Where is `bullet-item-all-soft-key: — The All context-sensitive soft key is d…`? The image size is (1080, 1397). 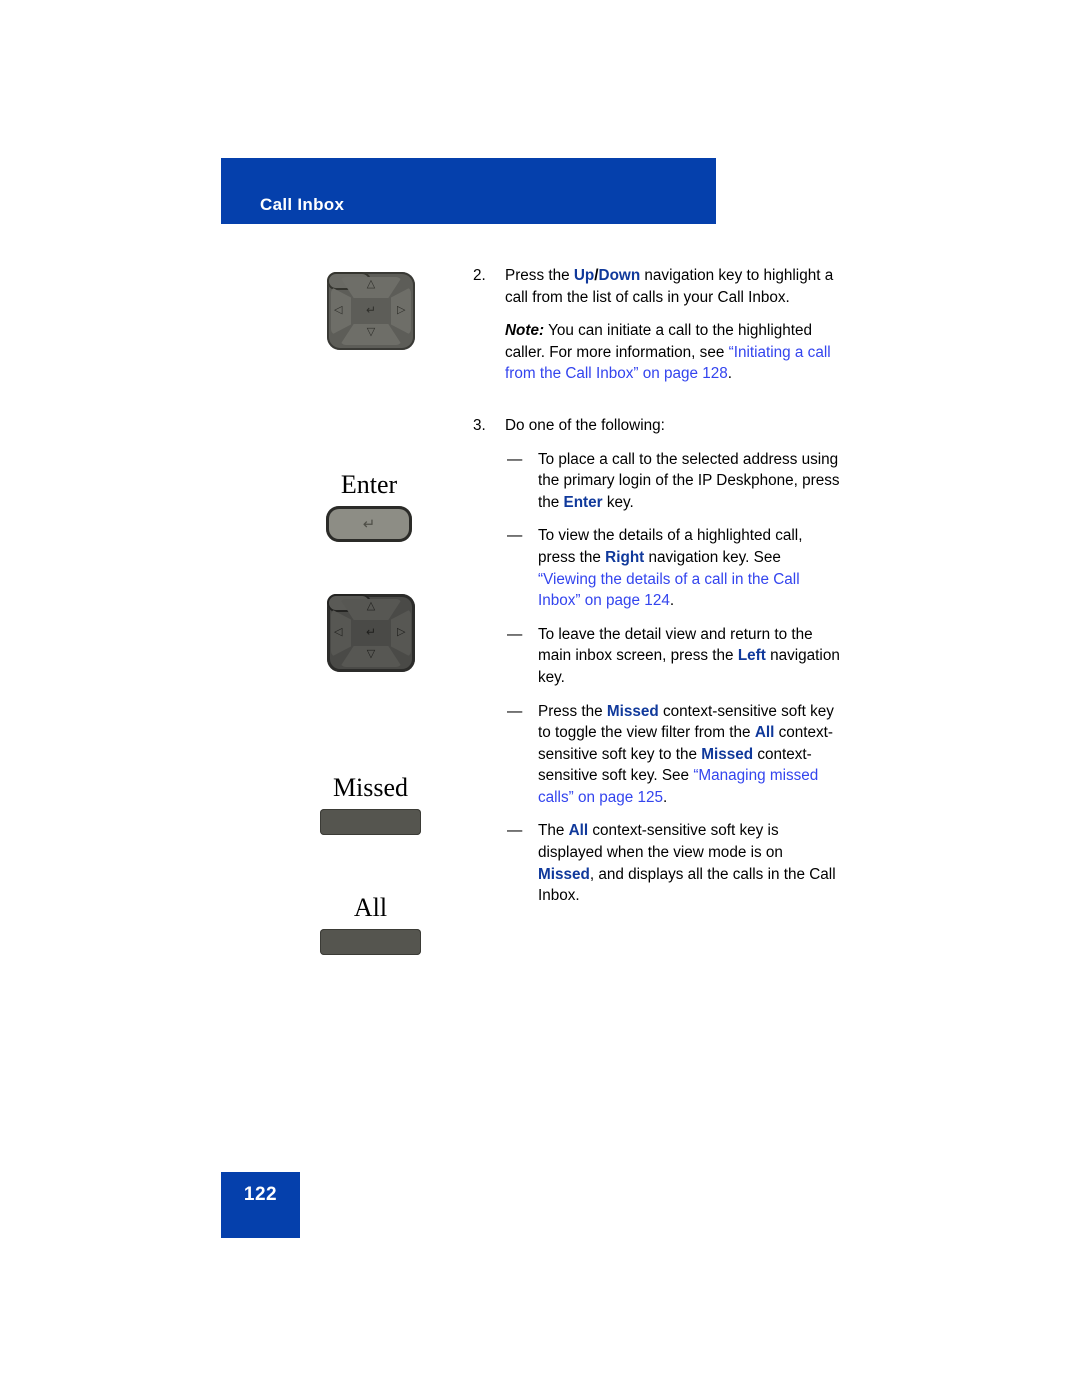 bullet-item-all-soft-key: — The All context-sensitive soft key is d… is located at coordinates (673, 863).